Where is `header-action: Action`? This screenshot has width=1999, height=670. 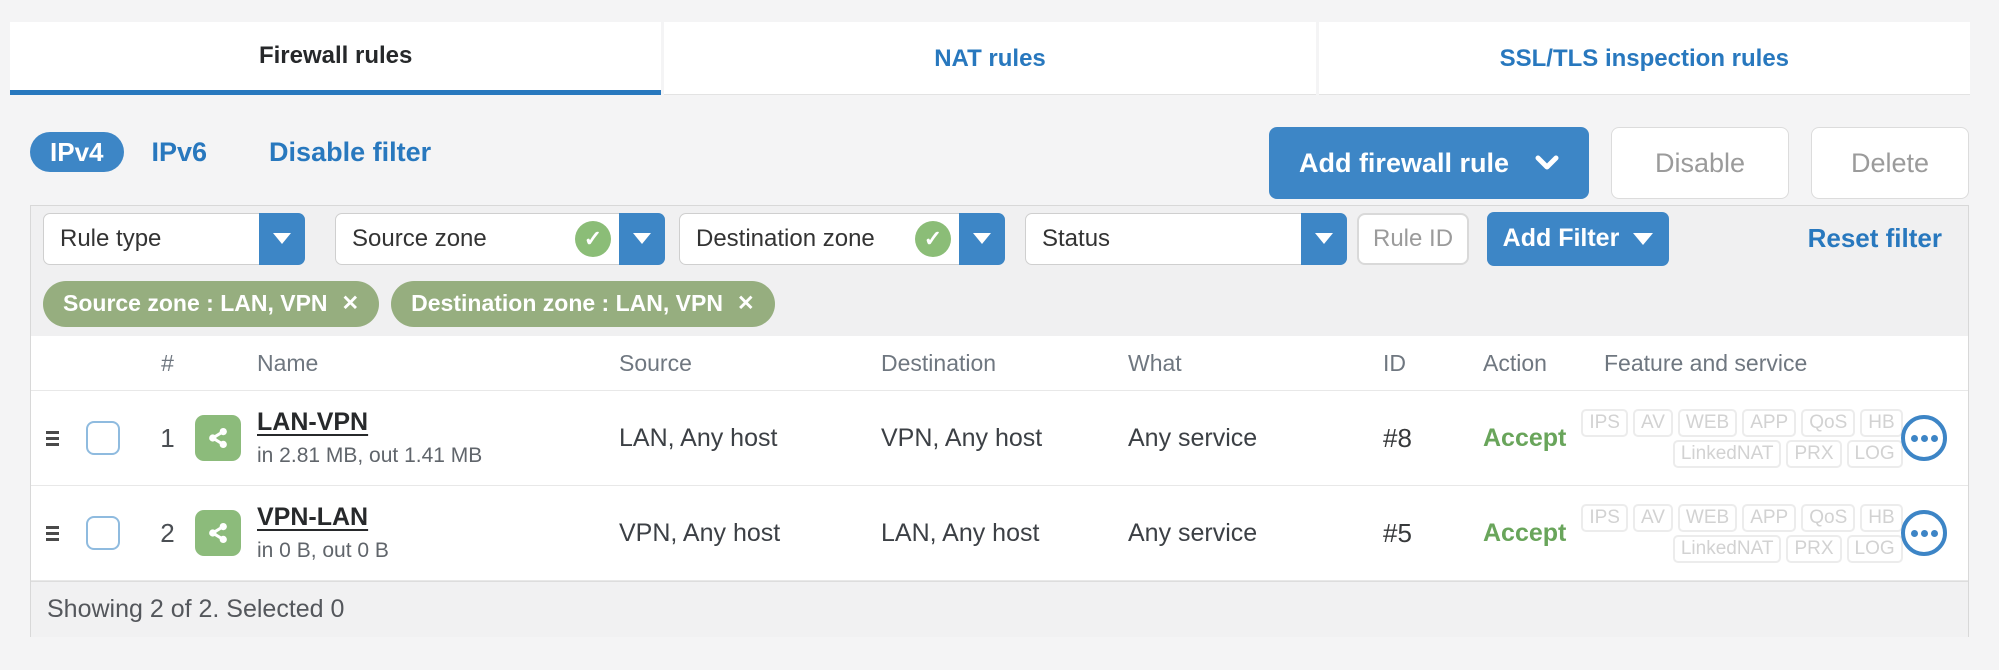 header-action: Action is located at coordinates (1515, 362).